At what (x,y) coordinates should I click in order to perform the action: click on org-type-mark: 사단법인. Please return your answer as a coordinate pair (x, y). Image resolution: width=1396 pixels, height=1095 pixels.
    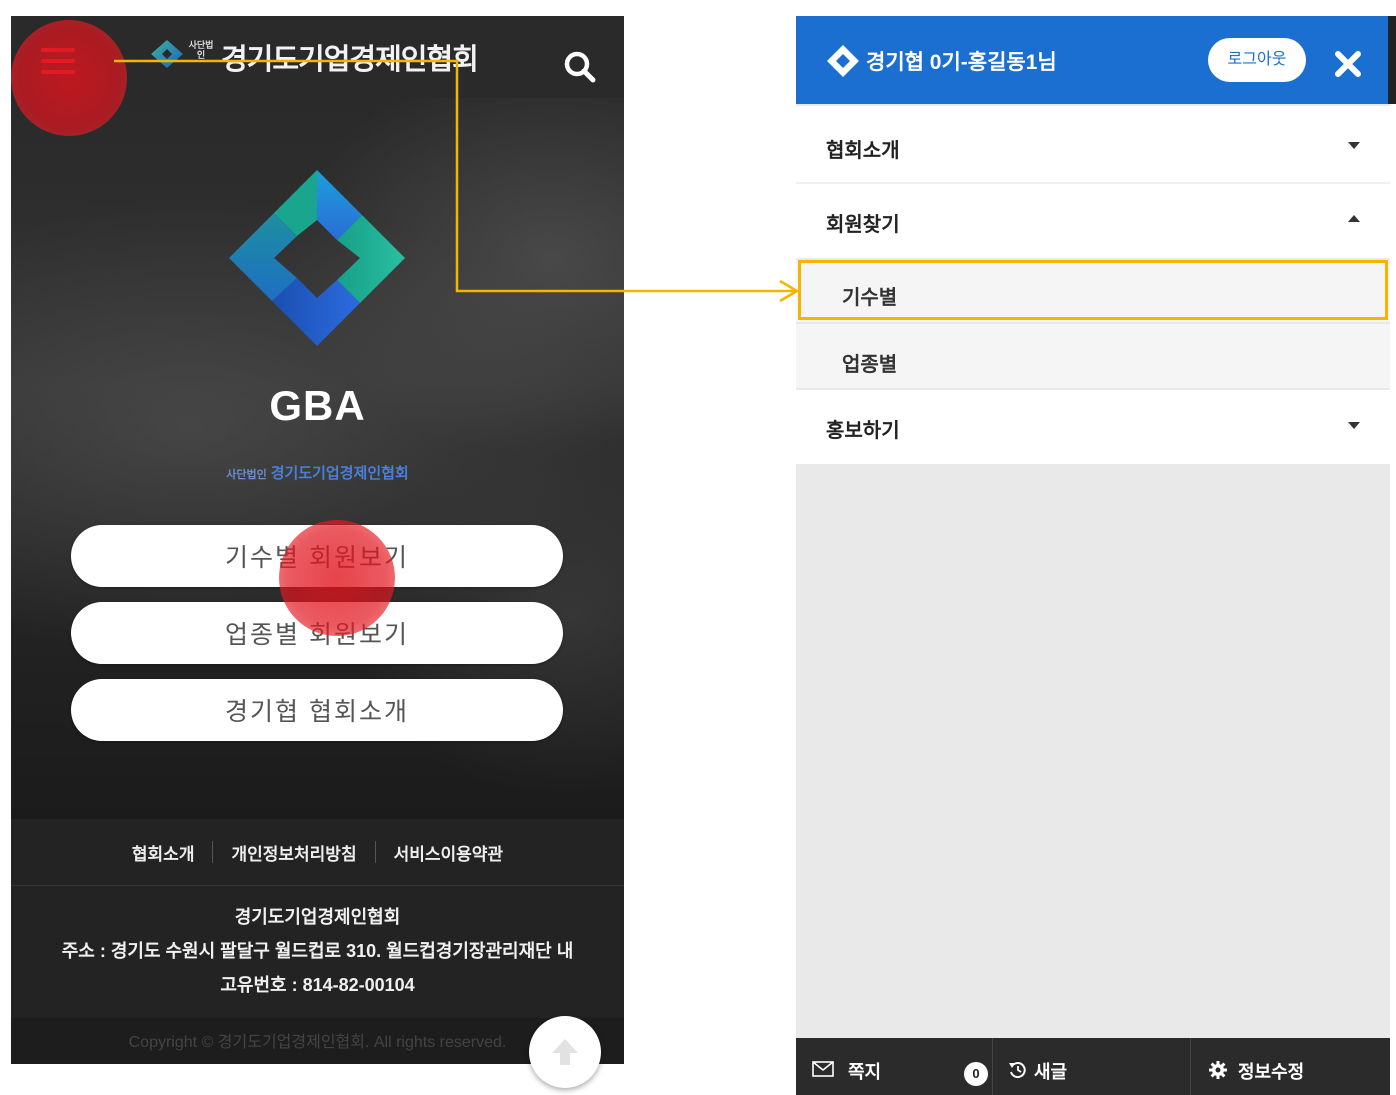
    Looking at the image, I should click on (246, 475).